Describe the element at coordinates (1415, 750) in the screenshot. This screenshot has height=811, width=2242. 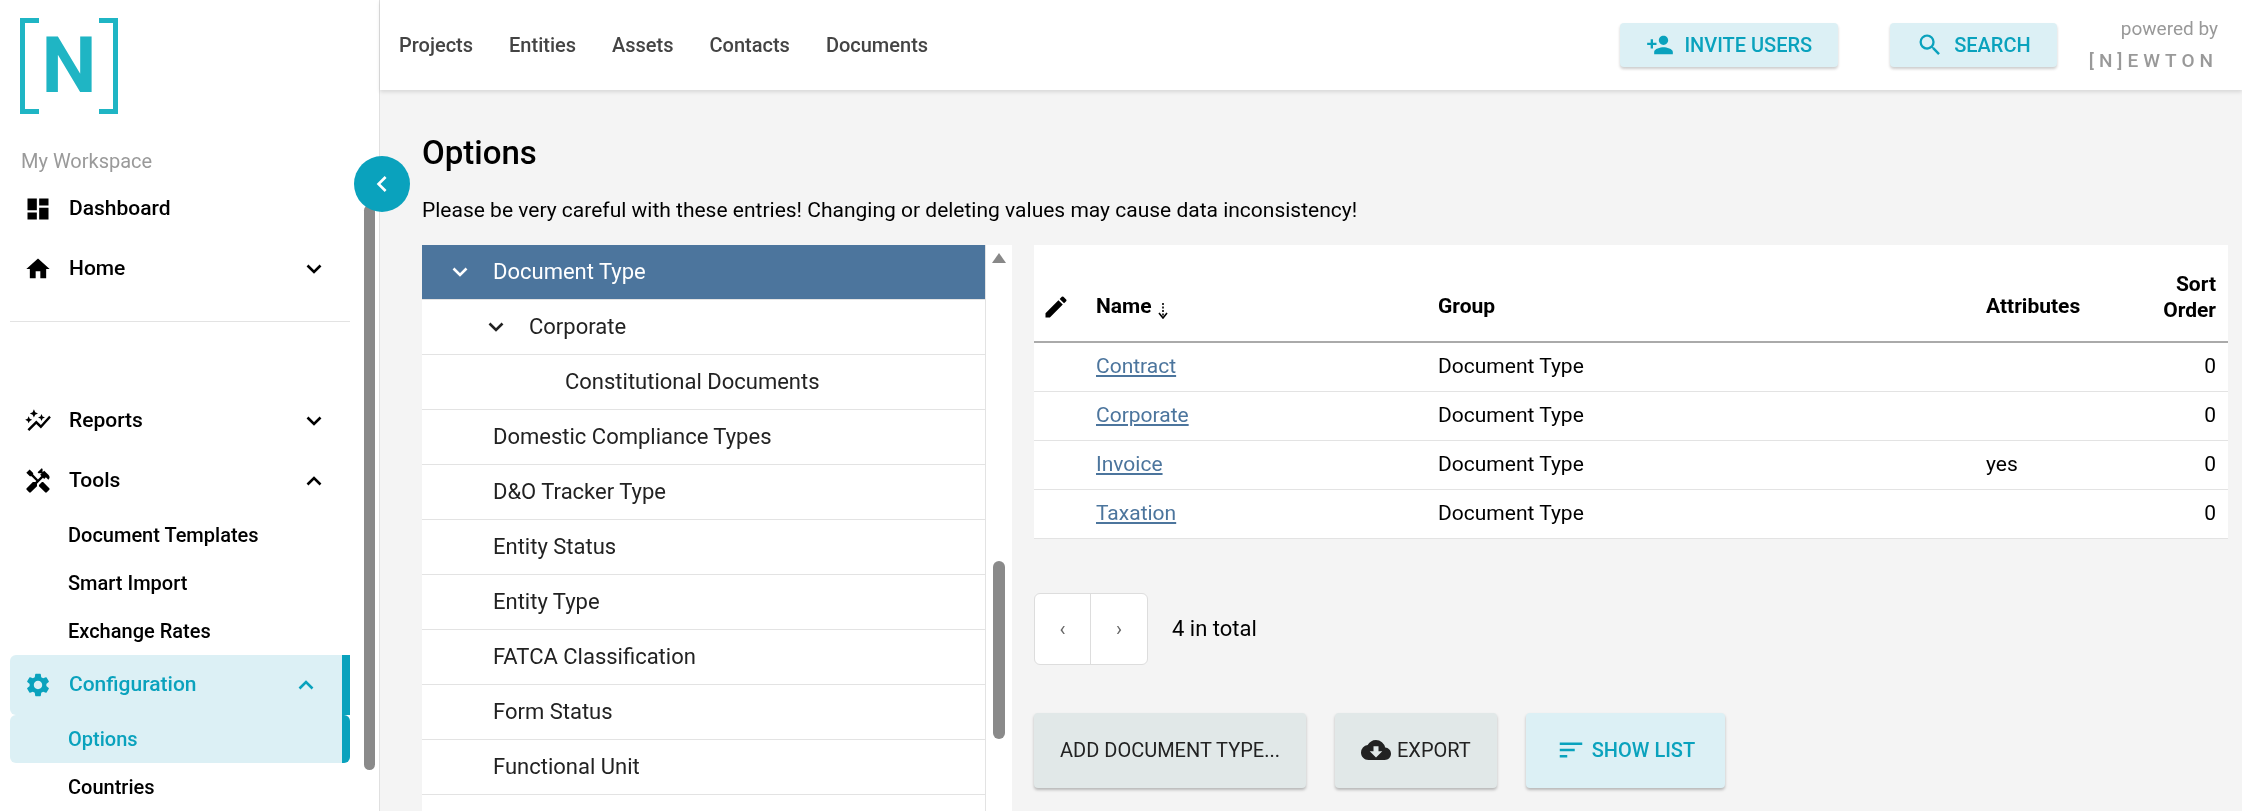
I see `action-button: EXPORT` at that location.